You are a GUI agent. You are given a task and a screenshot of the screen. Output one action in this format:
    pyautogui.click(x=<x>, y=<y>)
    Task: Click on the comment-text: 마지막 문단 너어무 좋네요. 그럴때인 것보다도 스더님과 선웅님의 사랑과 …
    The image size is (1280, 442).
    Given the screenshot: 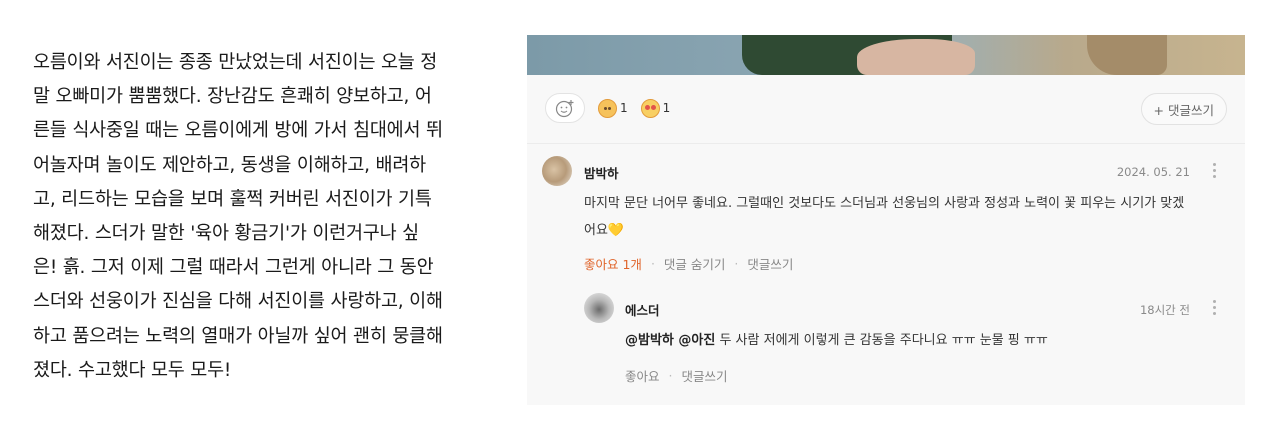 What is the action you would take?
    pyautogui.click(x=884, y=217)
    